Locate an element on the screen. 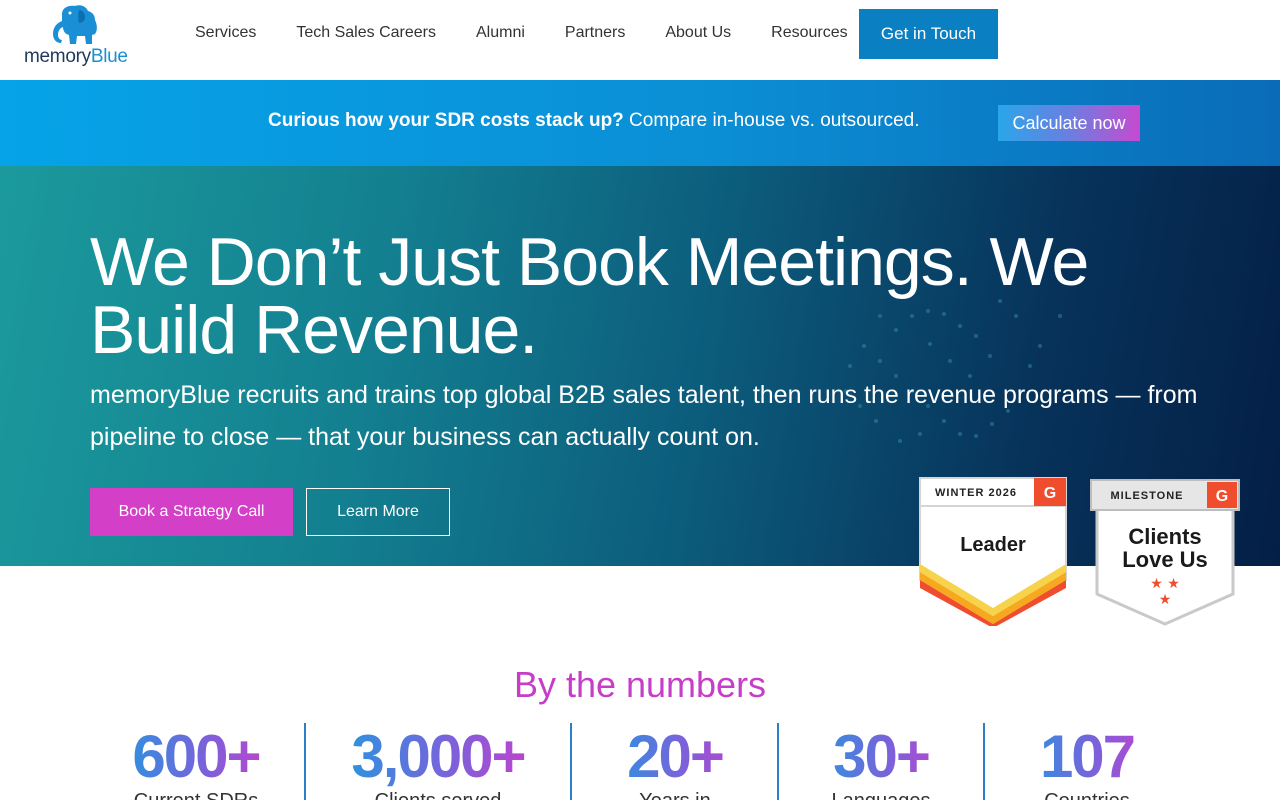 The image size is (1280, 800). g2-clients-love-us-badge: MILESTONE G Clients Love Us ★ ★ ★ is located at coordinates (1165, 551).